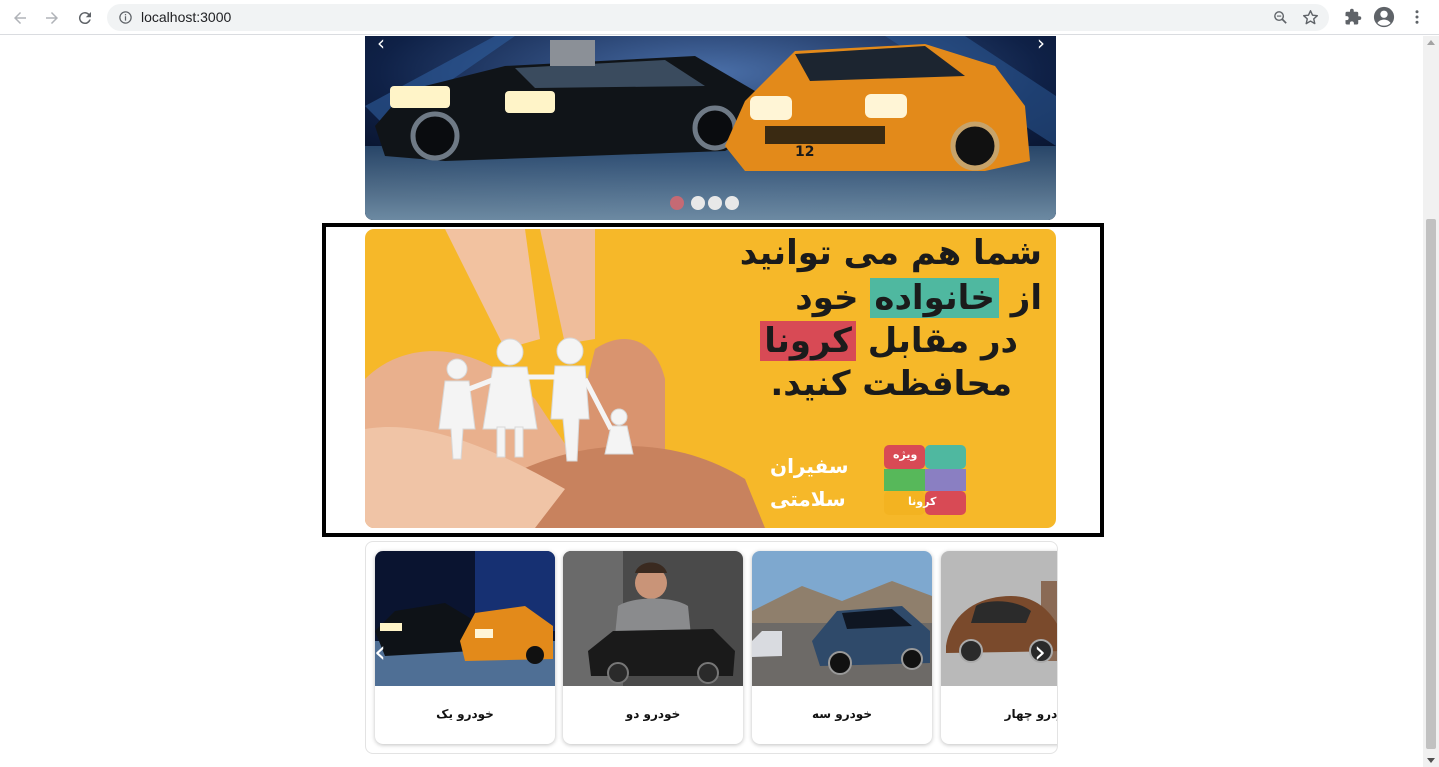  What do you see at coordinates (1431, 42) in the screenshot?
I see `scroll-up-arrow-icon` at bounding box center [1431, 42].